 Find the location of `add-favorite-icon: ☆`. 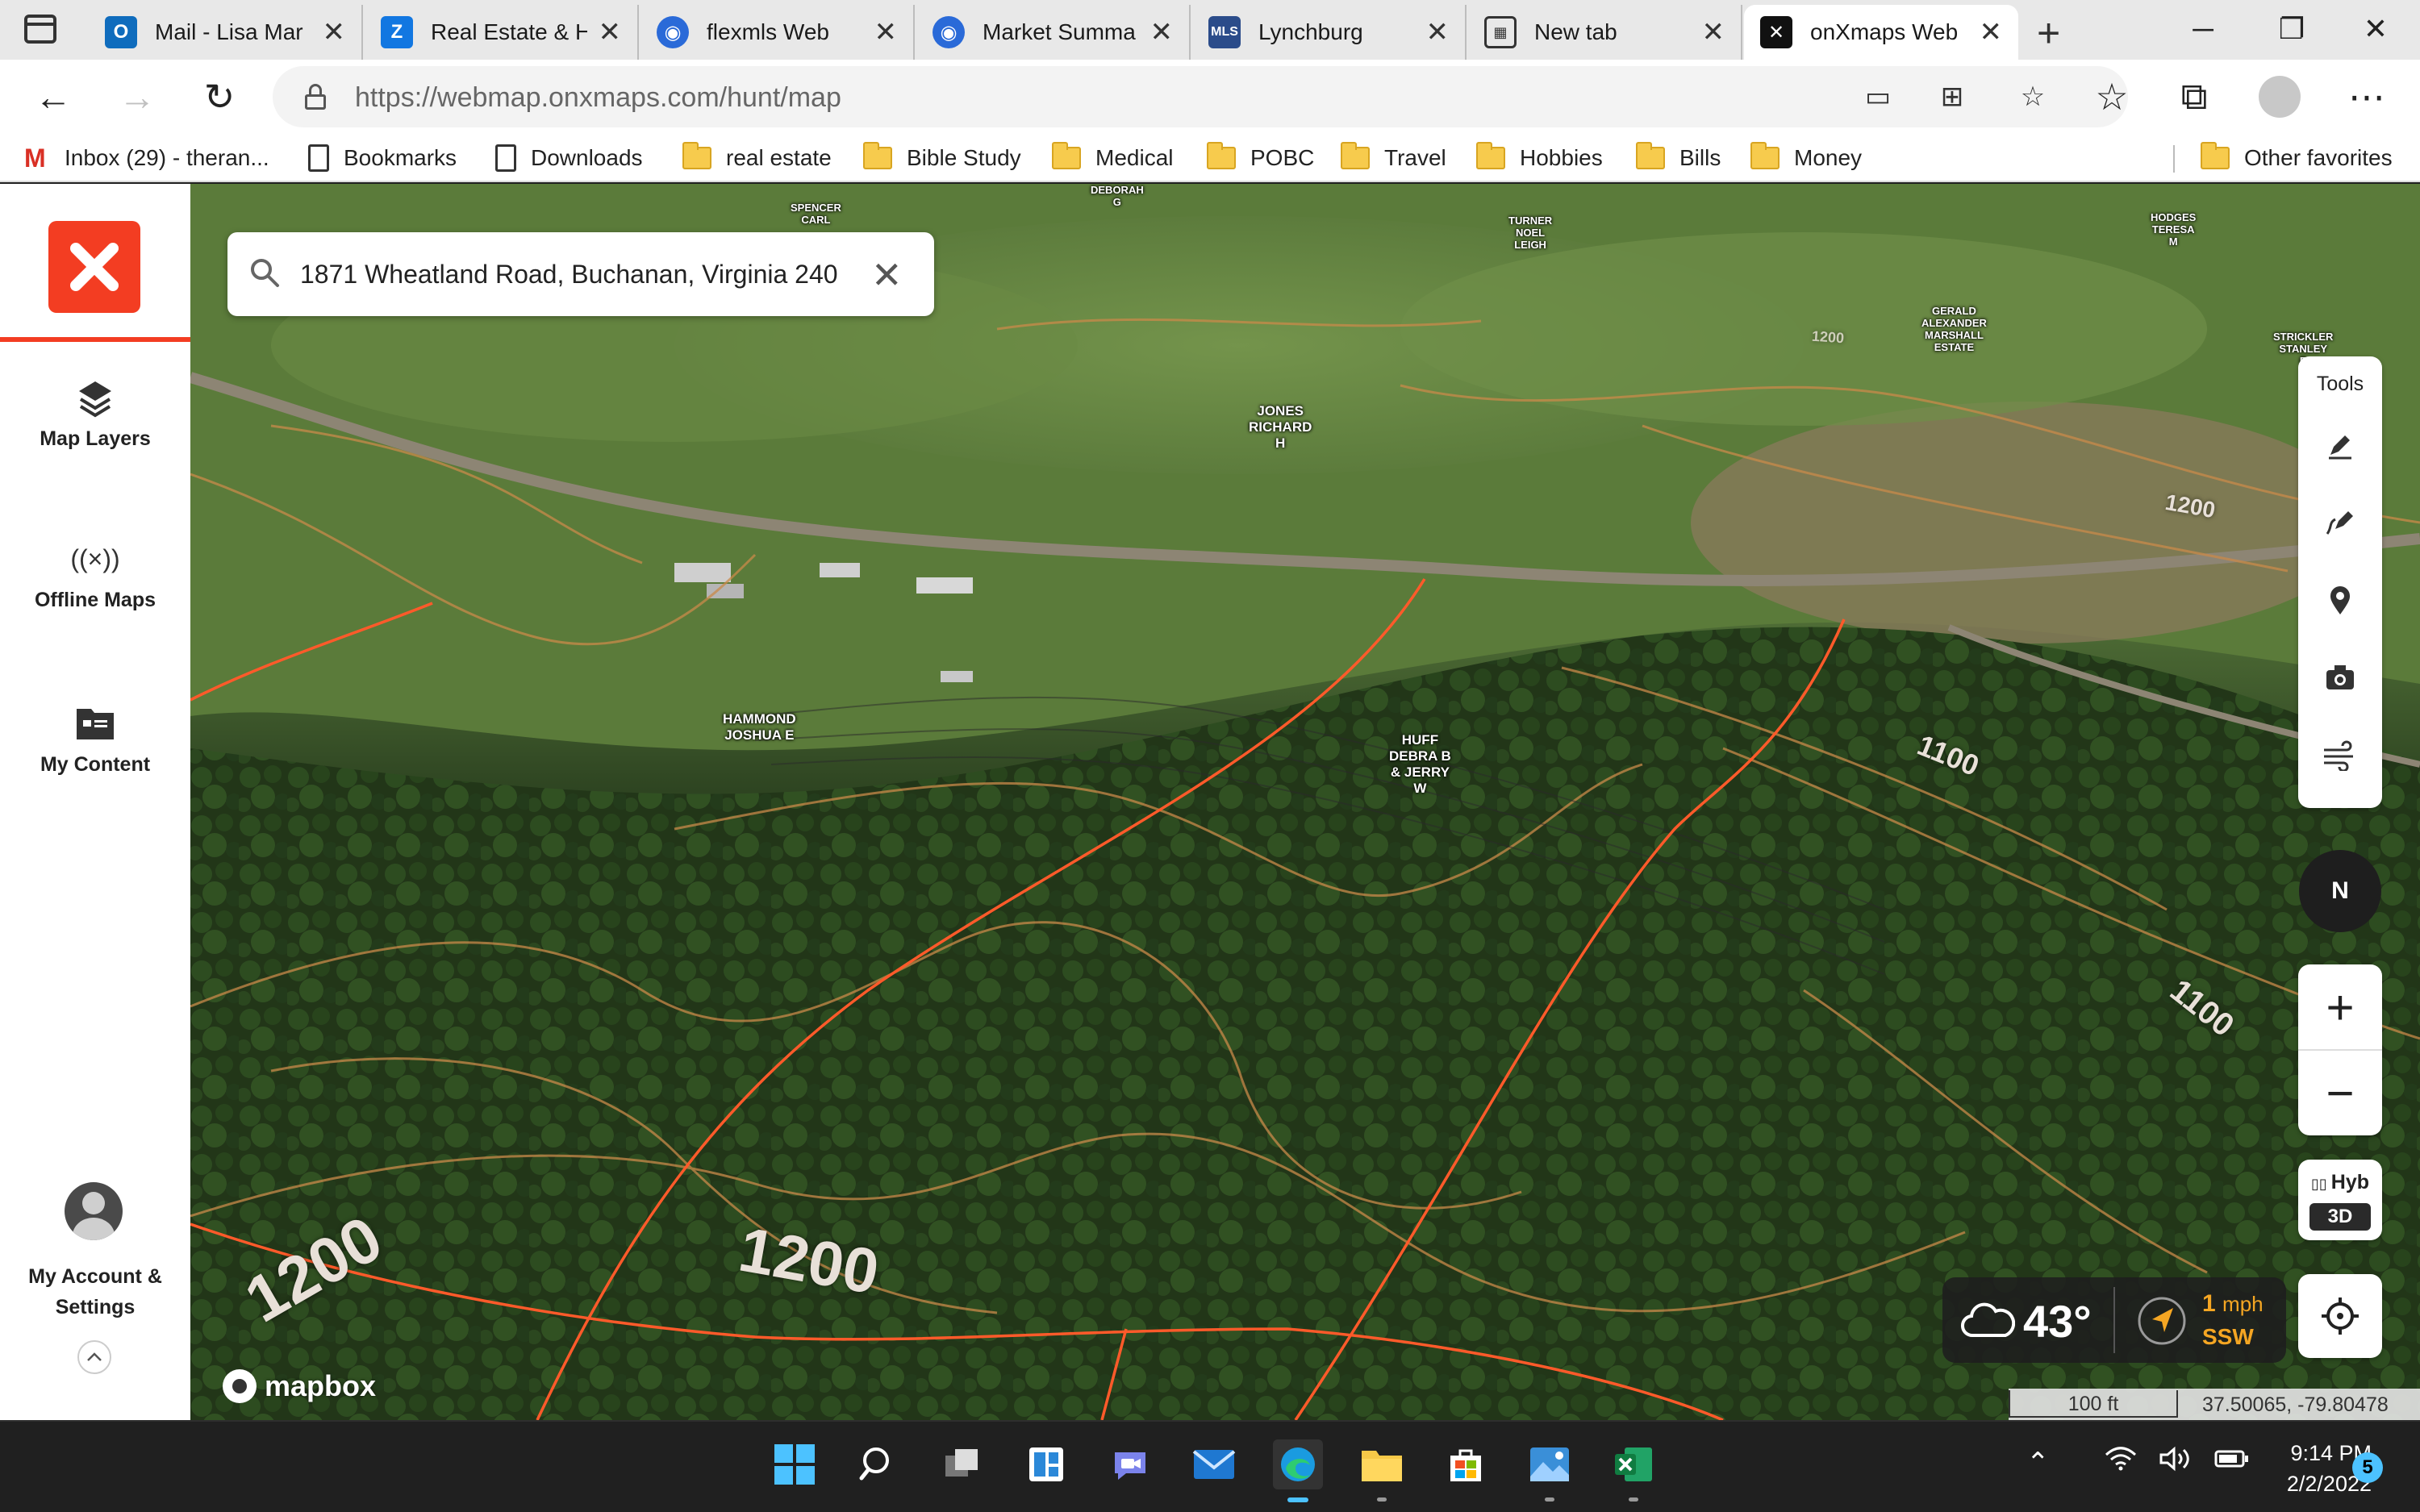

add-favorite-icon: ☆ is located at coordinates (2033, 97).